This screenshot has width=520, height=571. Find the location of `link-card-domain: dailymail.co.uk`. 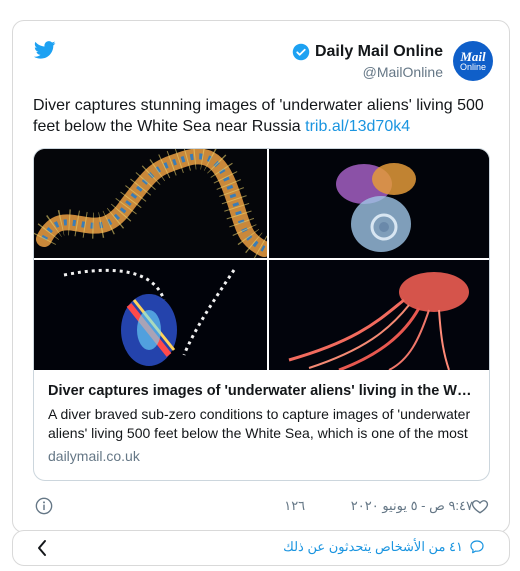

link-card-domain: dailymail.co.uk is located at coordinates (94, 456).